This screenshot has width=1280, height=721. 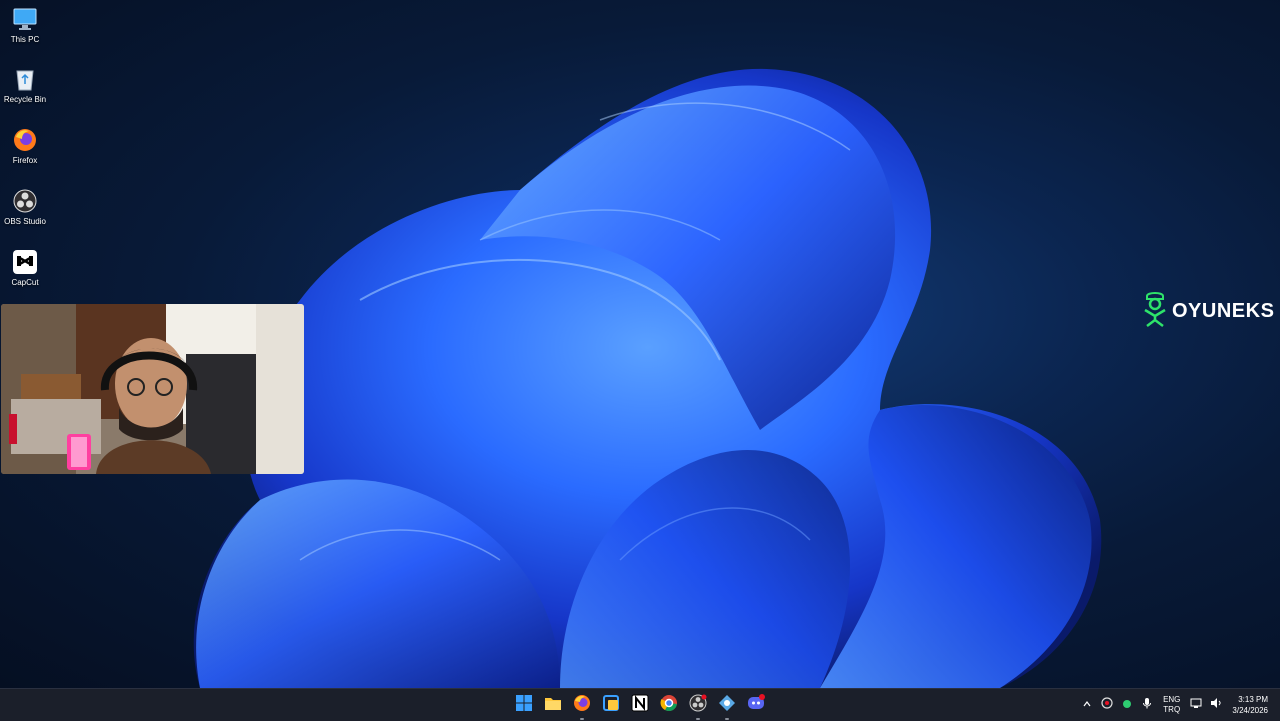 I want to click on capcut-icon, so click(x=25, y=262).